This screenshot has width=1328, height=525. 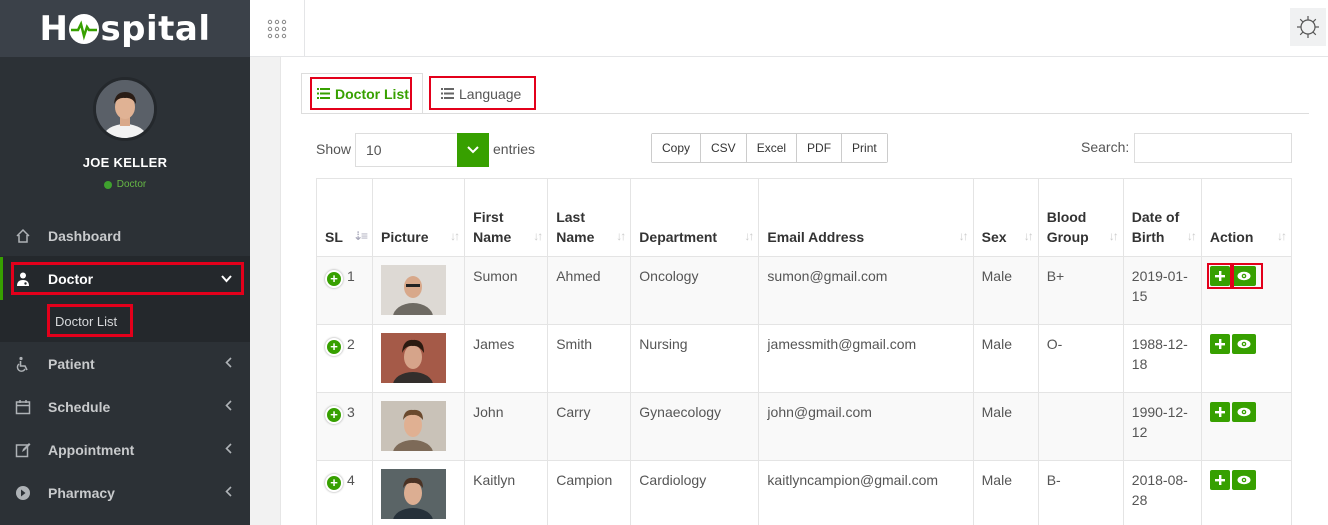 What do you see at coordinates (506, 358) in the screenshot?
I see `cell-first-name: James` at bounding box center [506, 358].